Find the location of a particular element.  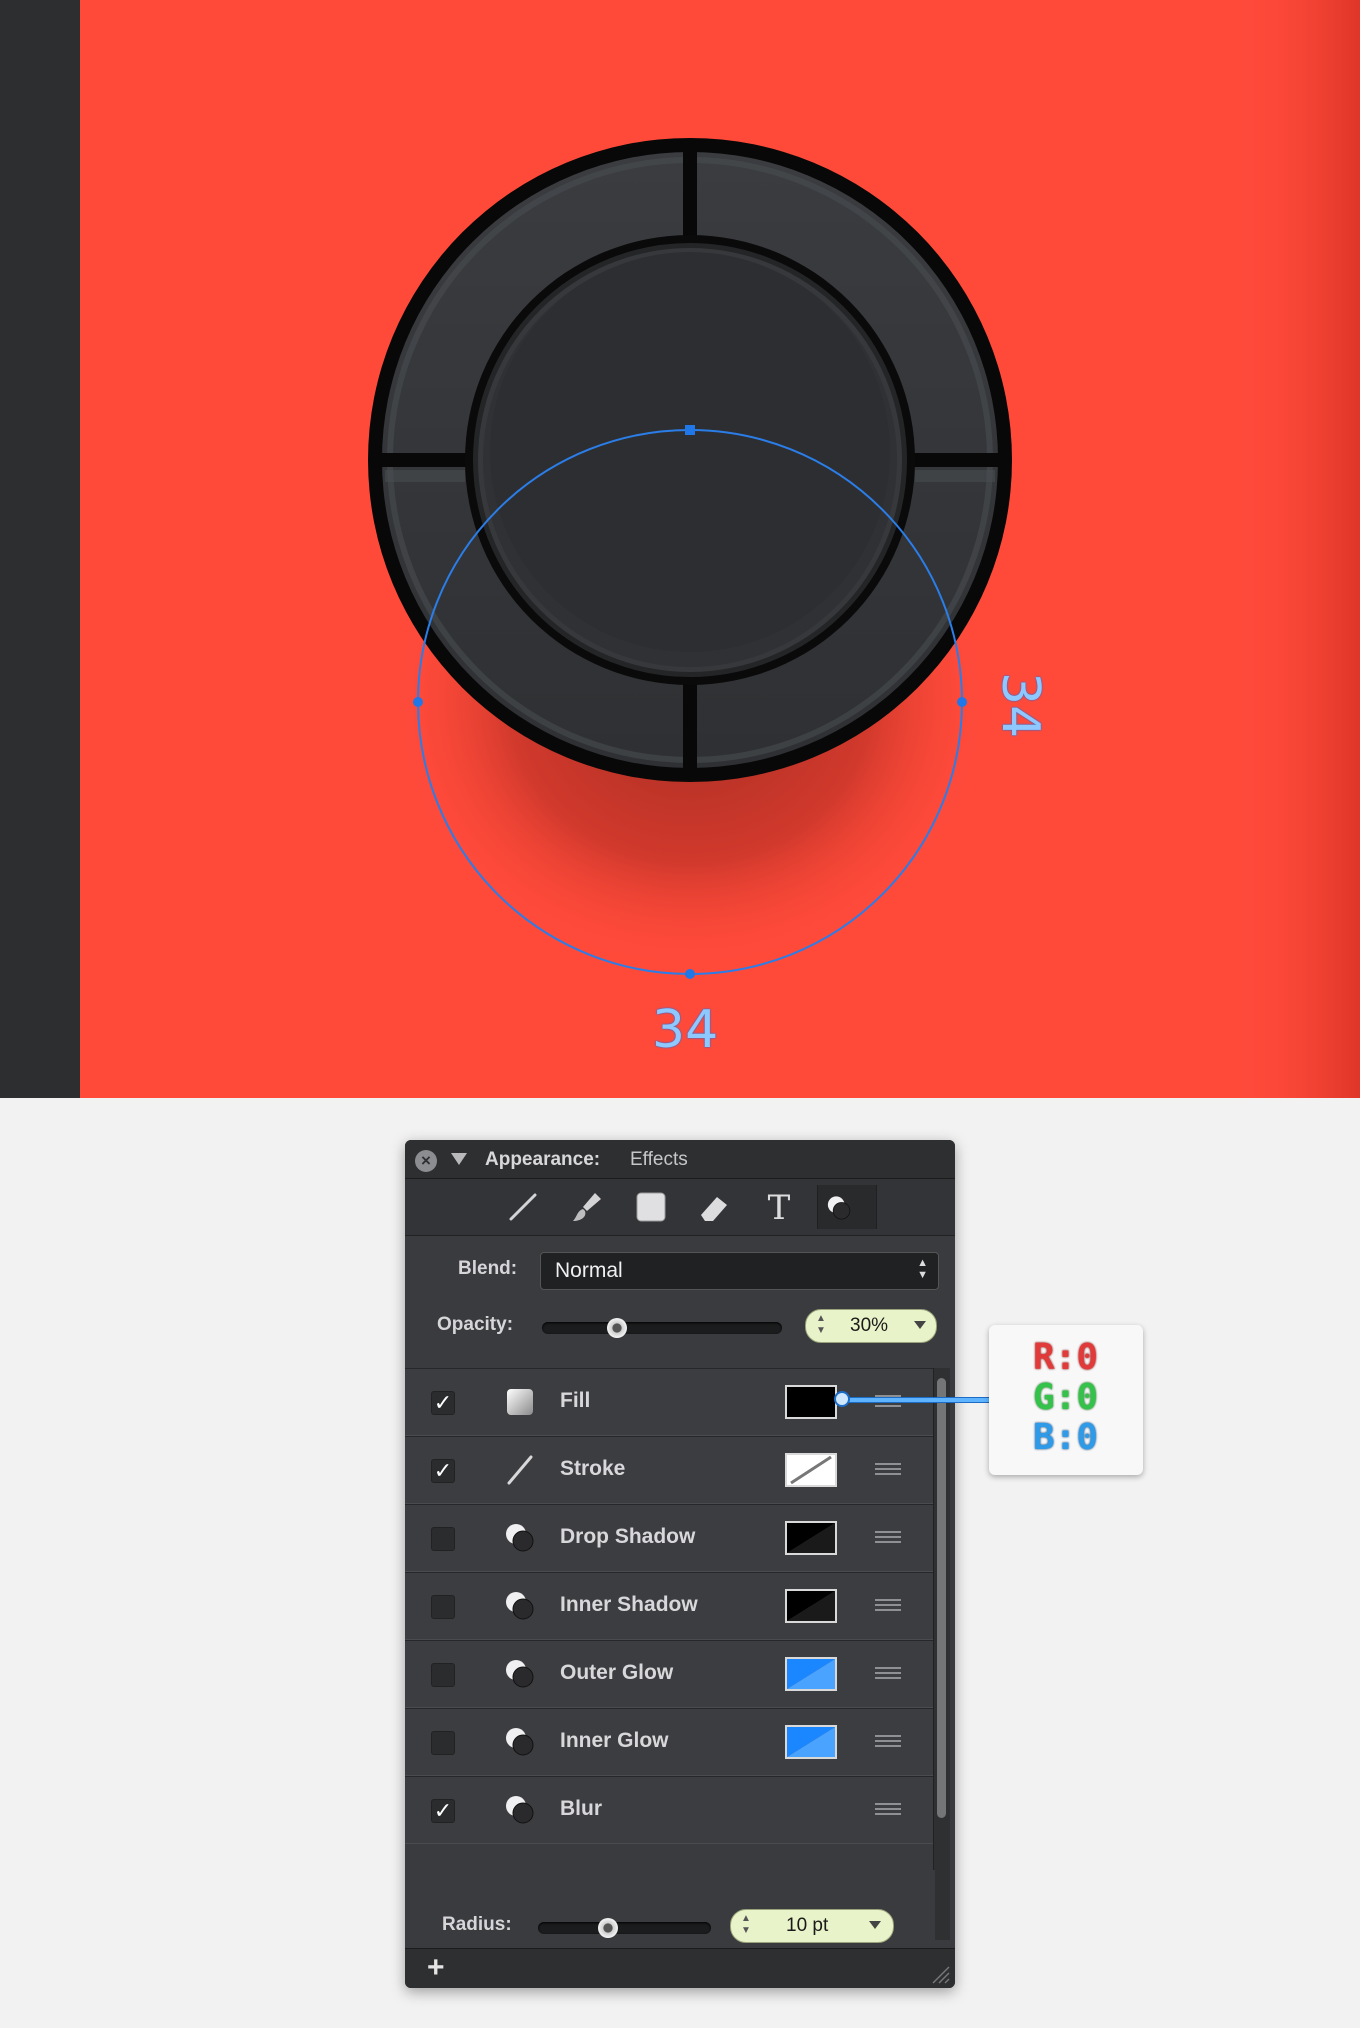

fill-color-swatch is located at coordinates (811, 1402).